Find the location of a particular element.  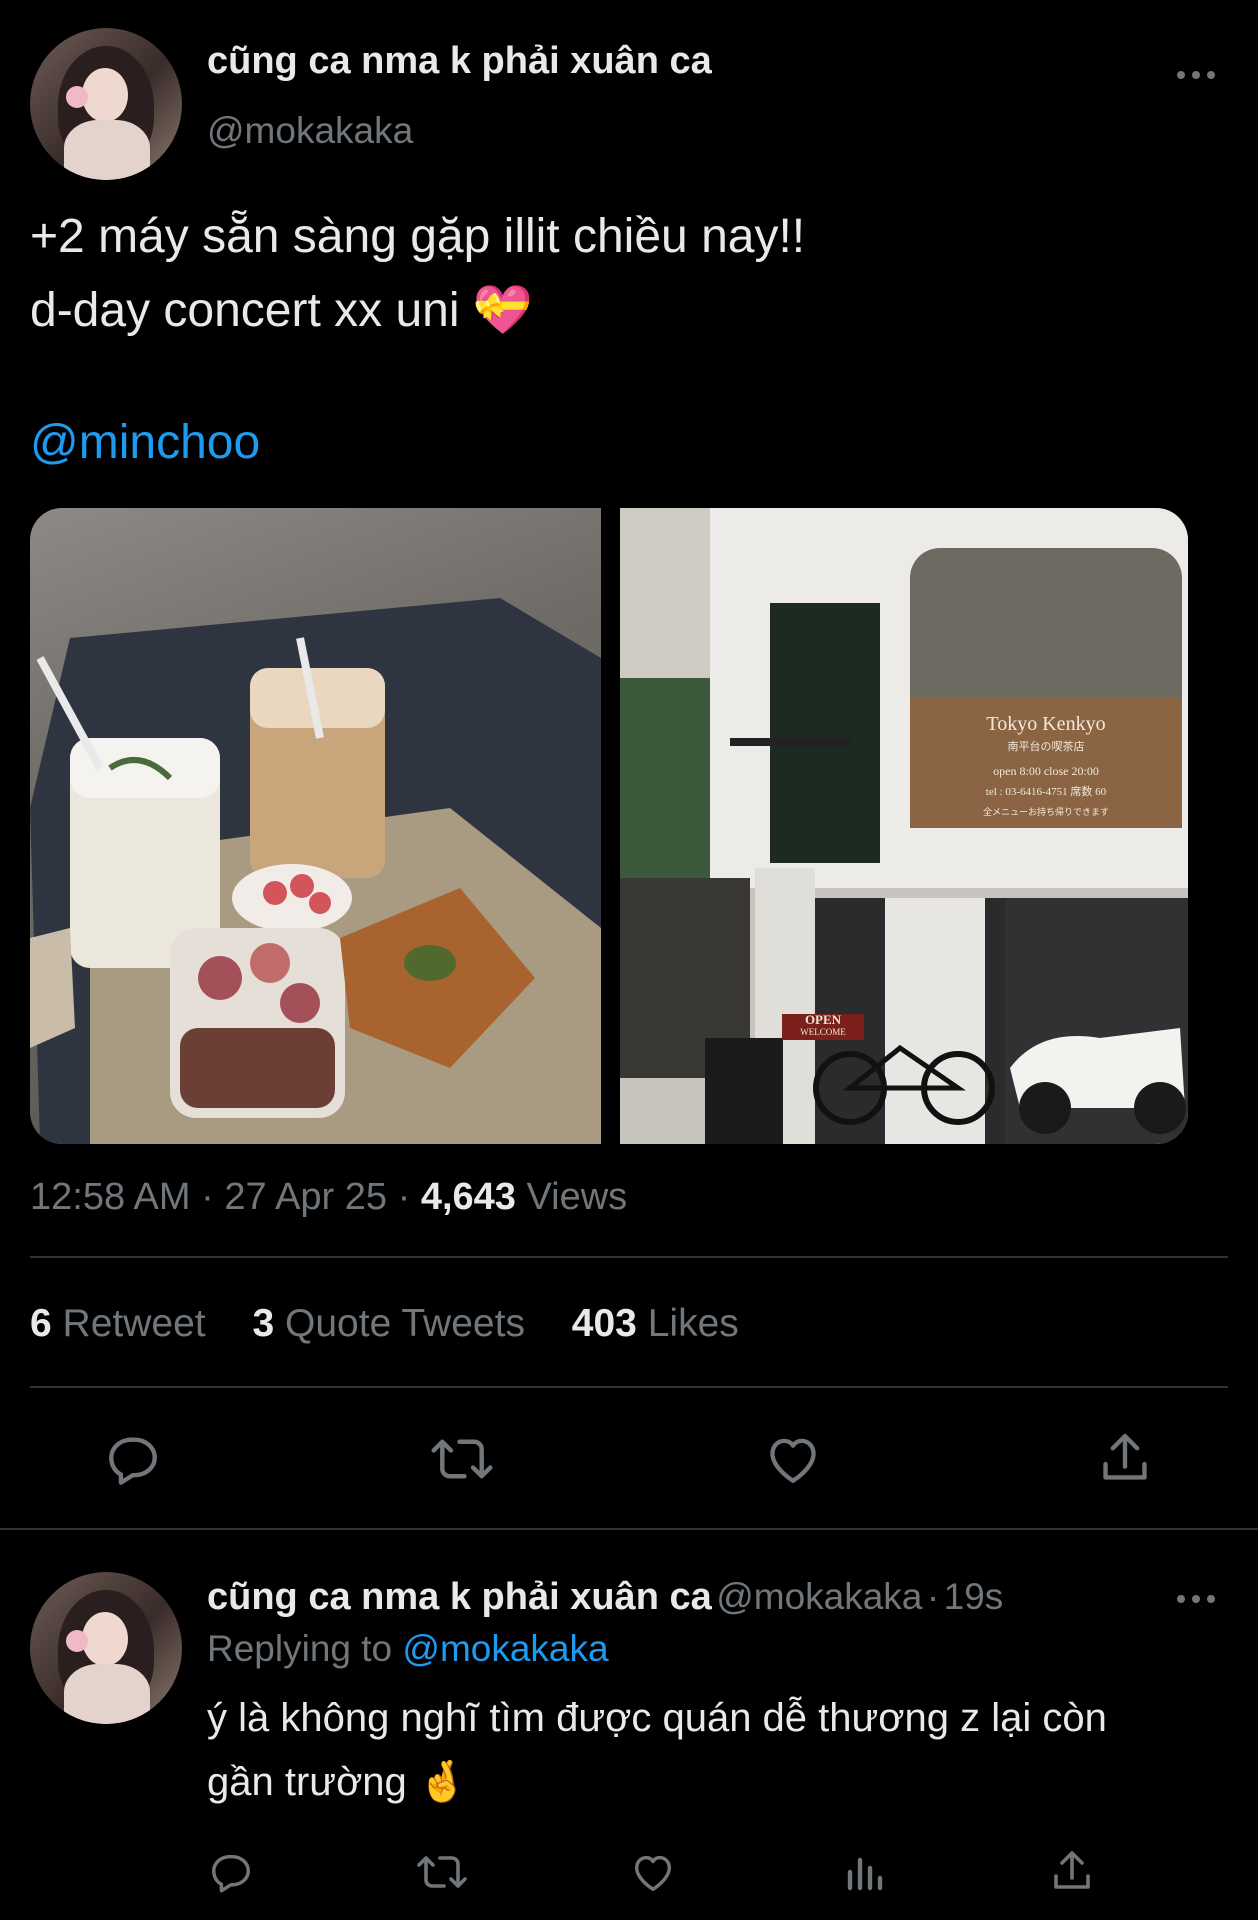

sign-title: Tokyo Kenkyo is located at coordinates (1046, 724).